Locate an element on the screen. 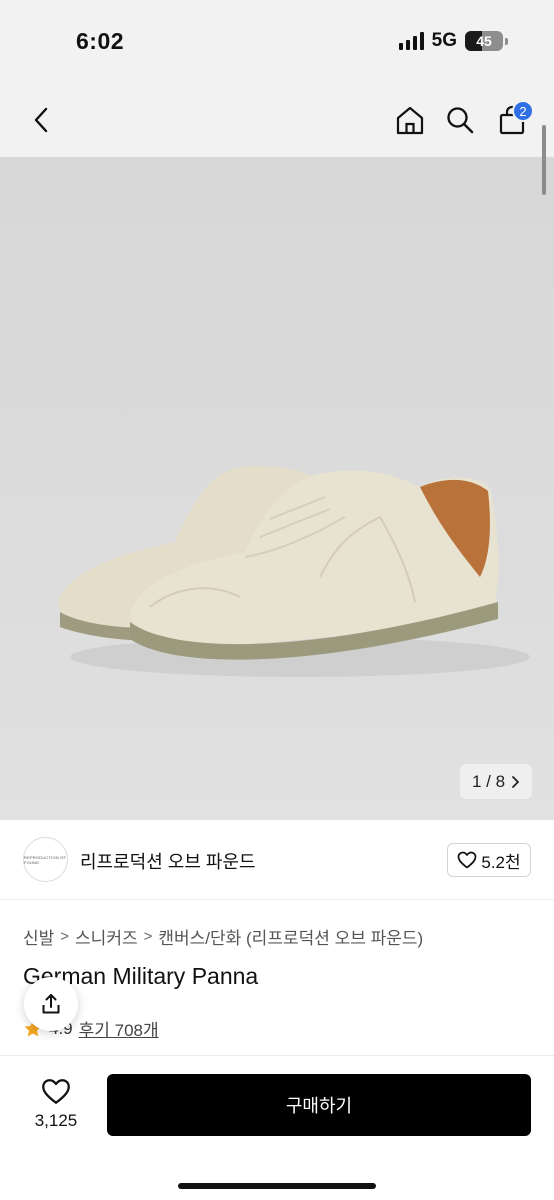 The height and width of the screenshot is (1200, 554). scrollbar is located at coordinates (544, 160).